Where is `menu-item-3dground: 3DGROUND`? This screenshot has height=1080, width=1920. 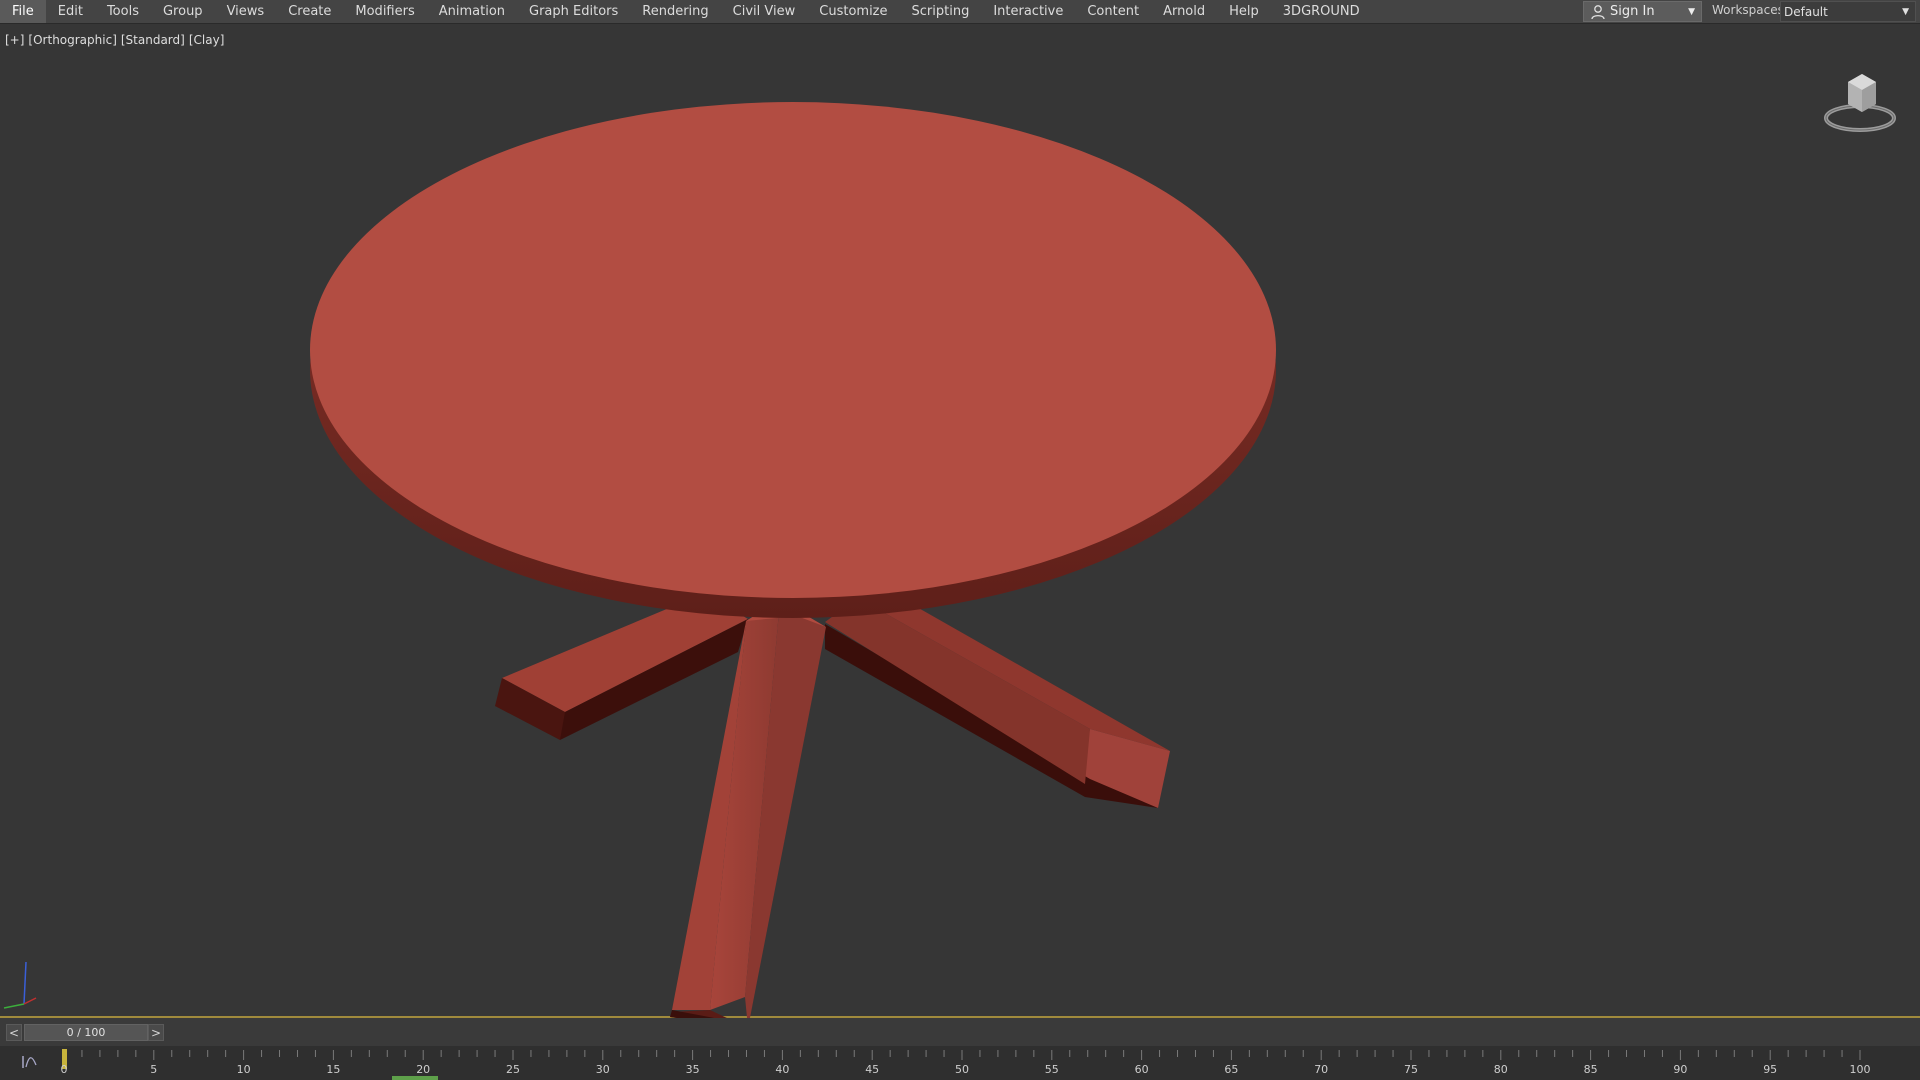 menu-item-3dground: 3DGROUND is located at coordinates (1321, 11).